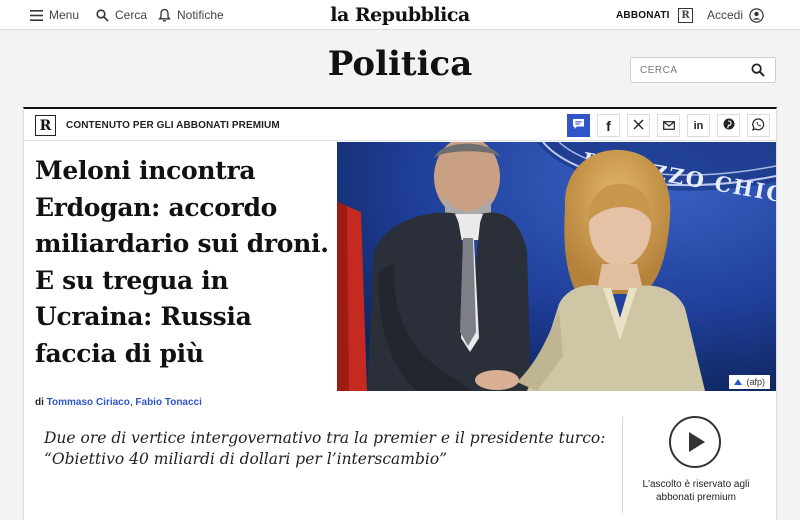 The width and height of the screenshot is (800, 520). Describe the element at coordinates (168, 402) in the screenshot. I see `author-link: Fabio Tonacci` at that location.